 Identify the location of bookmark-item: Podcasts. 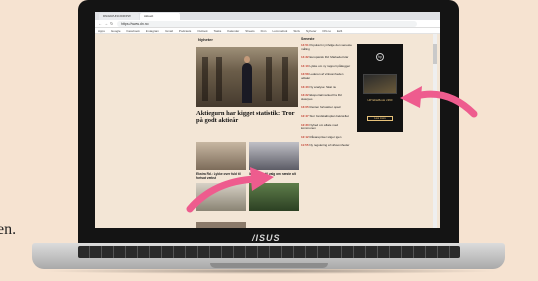
(185, 31).